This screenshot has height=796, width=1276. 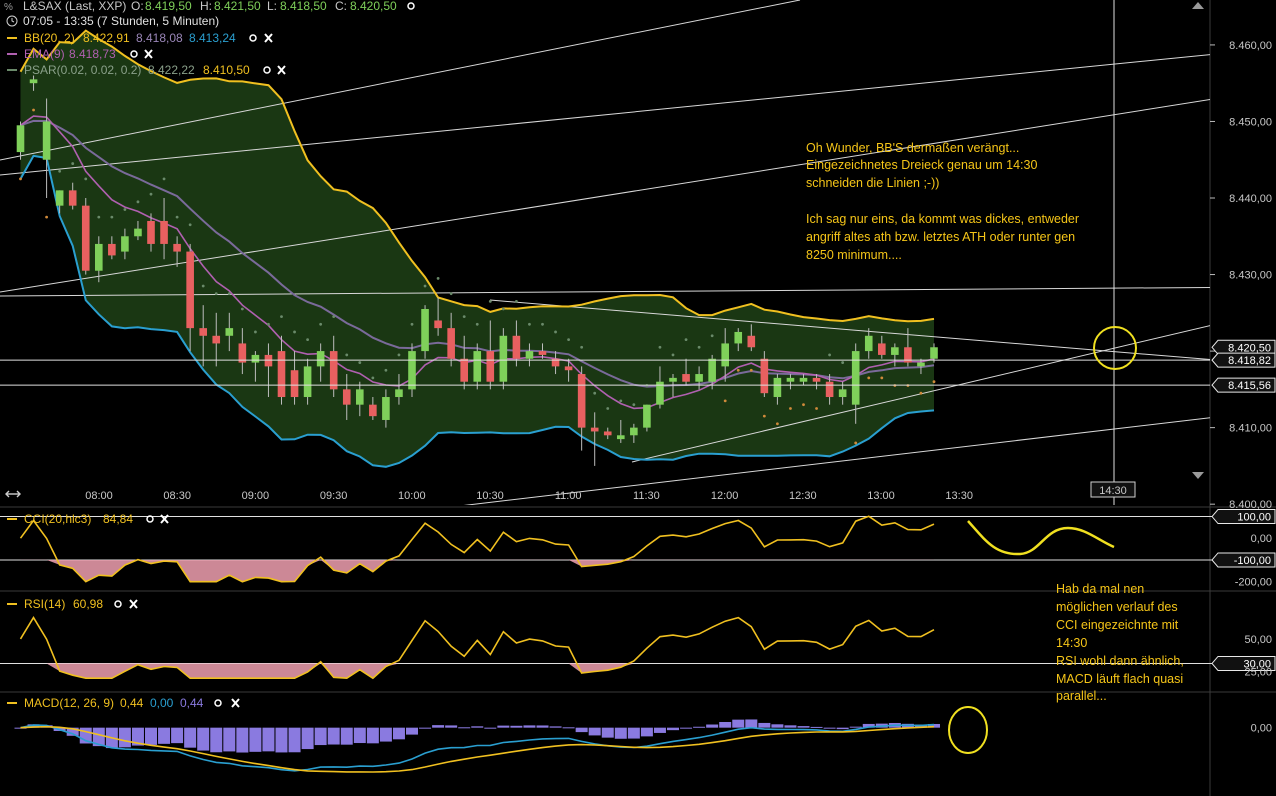 I want to click on price-tag-label: 8.418,82, so click(x=1249, y=361).